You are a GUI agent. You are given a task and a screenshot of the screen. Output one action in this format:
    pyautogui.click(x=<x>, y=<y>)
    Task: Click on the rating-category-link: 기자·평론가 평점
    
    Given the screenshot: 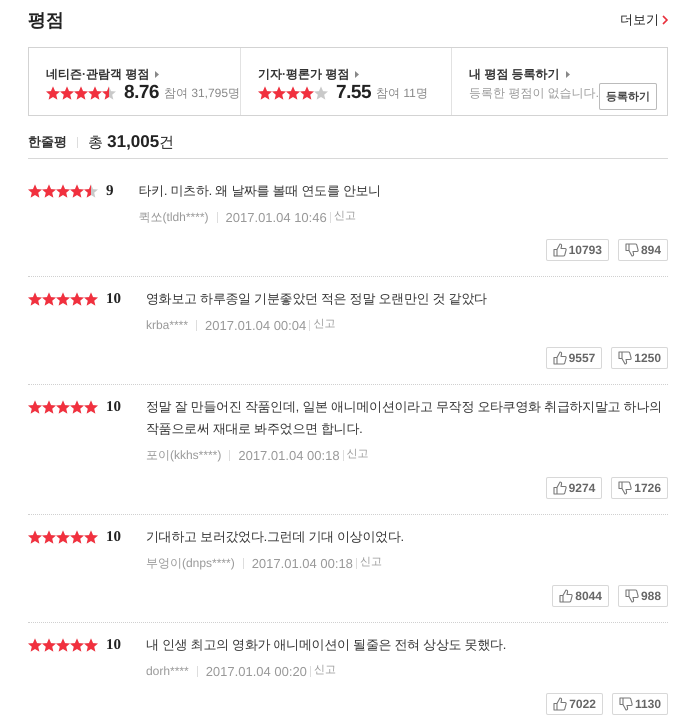 What is the action you would take?
    pyautogui.click(x=309, y=74)
    